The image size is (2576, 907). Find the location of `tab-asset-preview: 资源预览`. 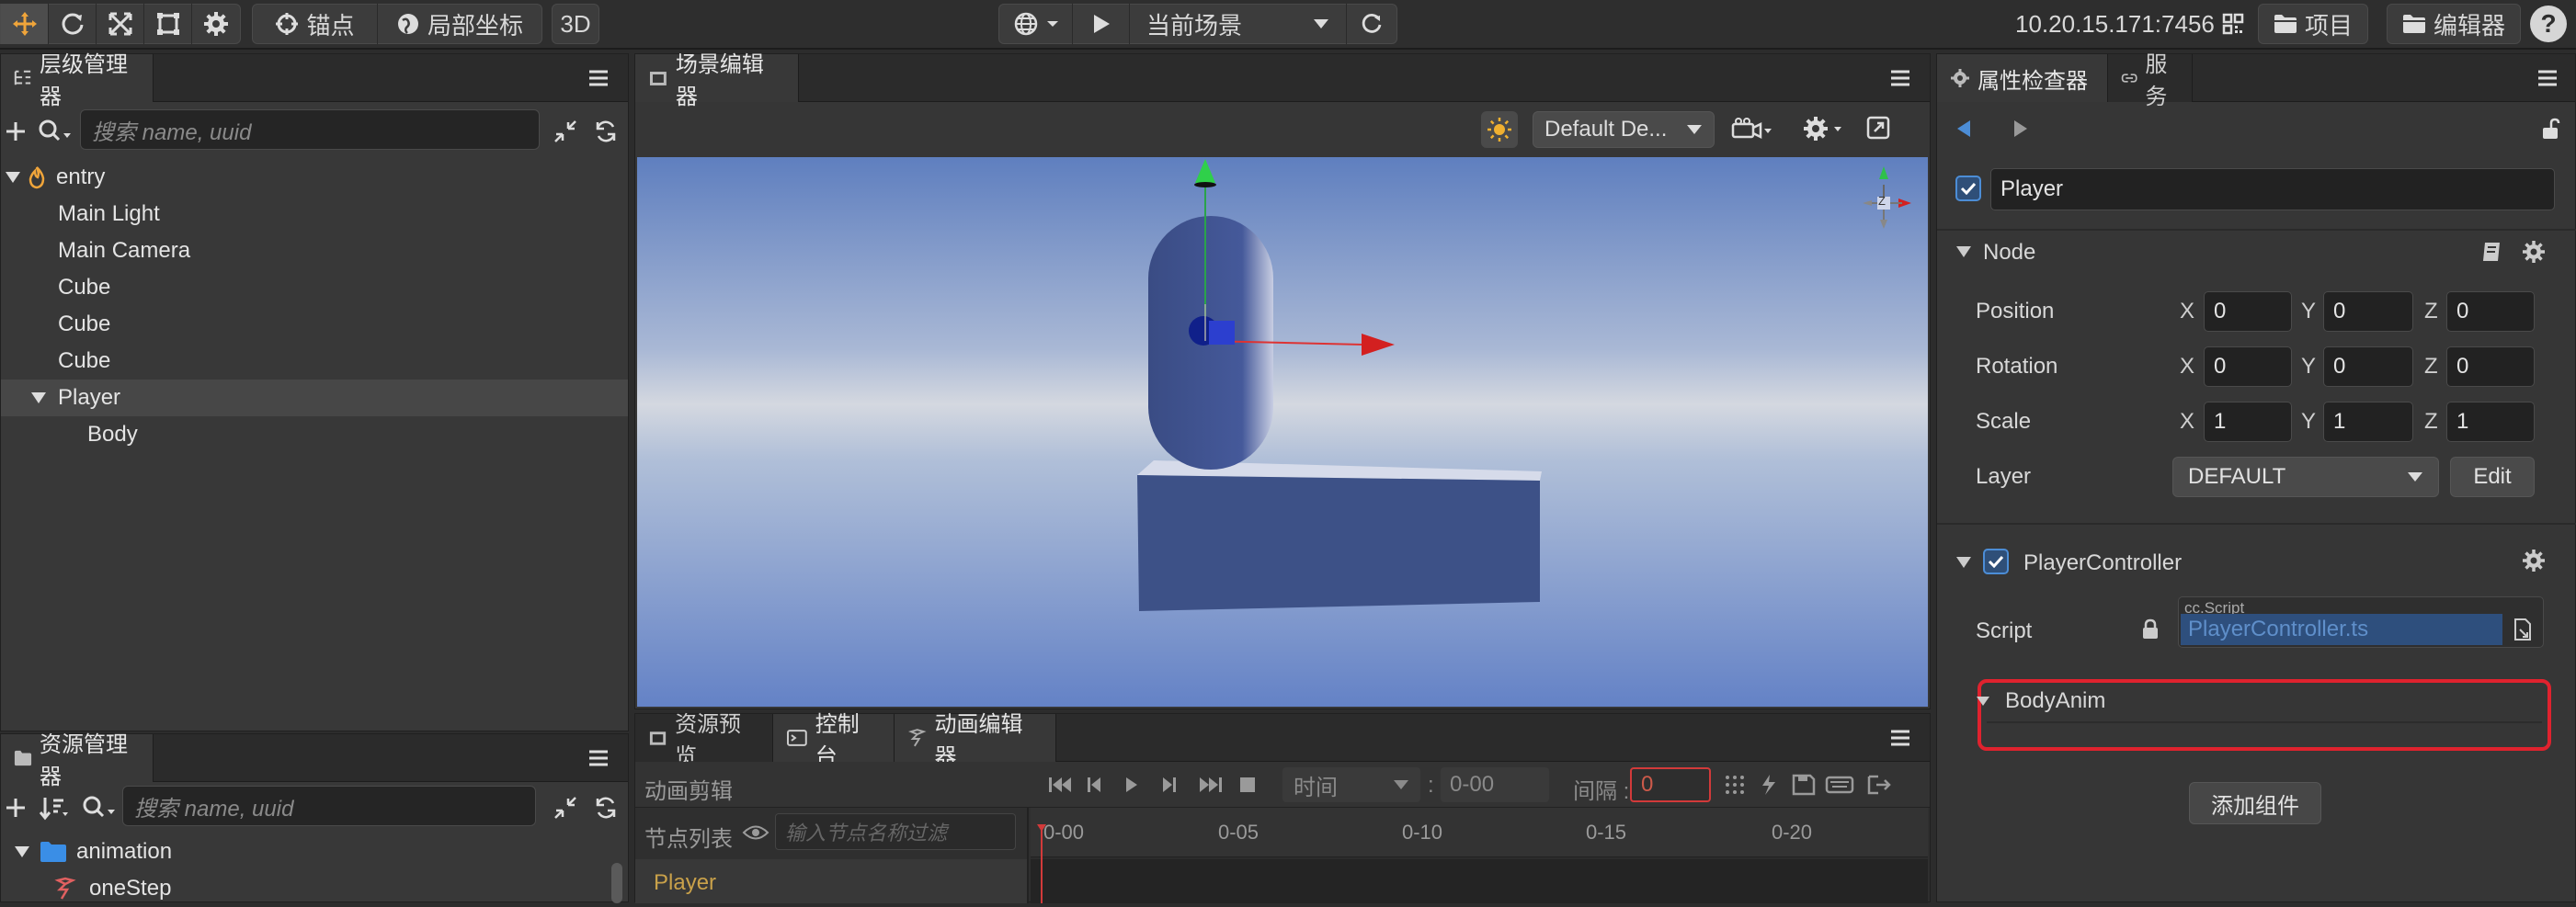

tab-asset-preview: 资源预览 is located at coordinates (704, 740).